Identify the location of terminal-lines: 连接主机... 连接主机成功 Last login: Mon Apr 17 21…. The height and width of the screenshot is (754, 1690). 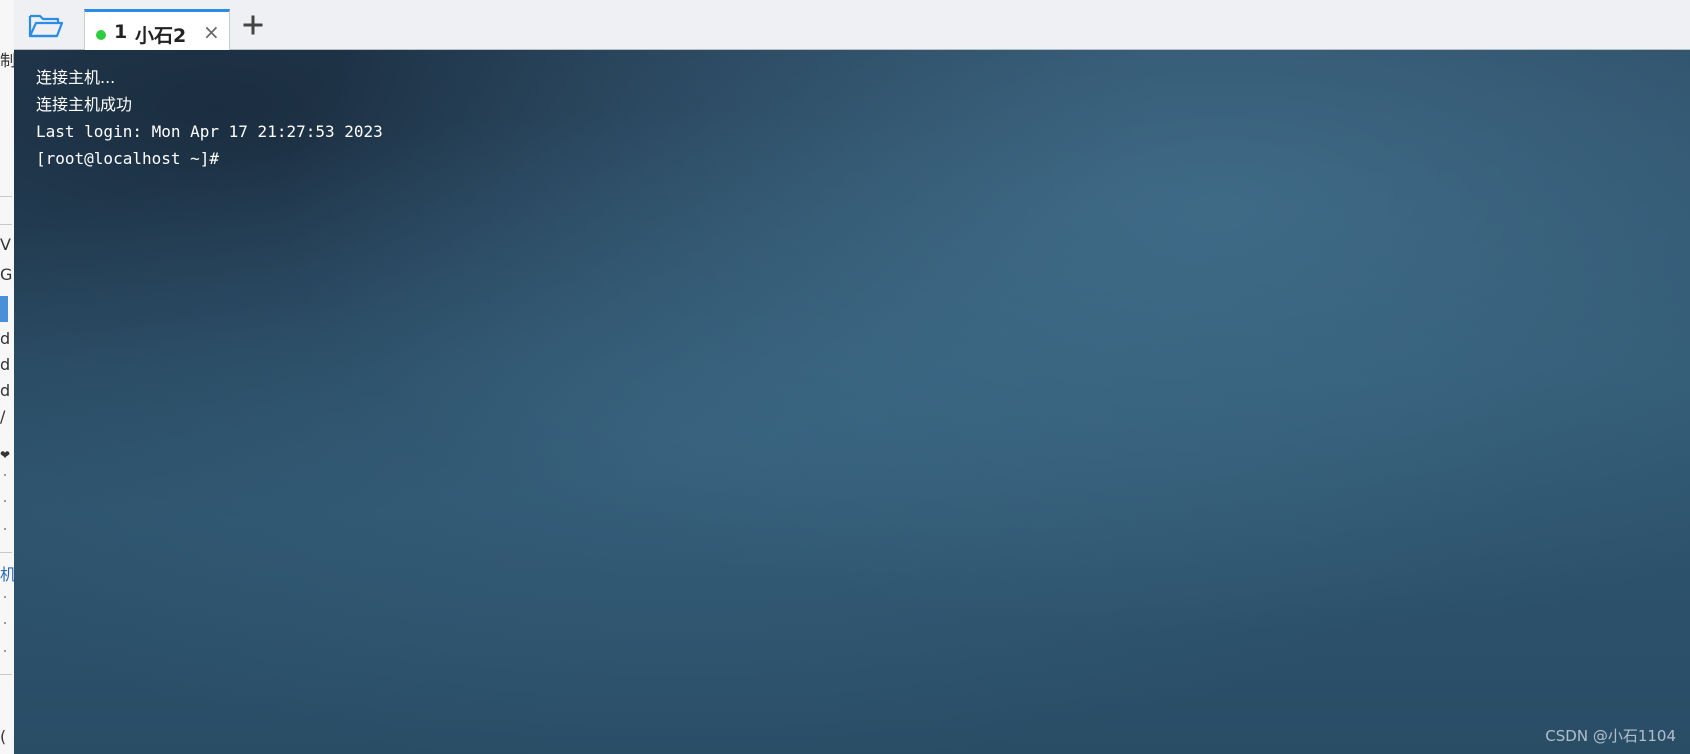
(209, 118).